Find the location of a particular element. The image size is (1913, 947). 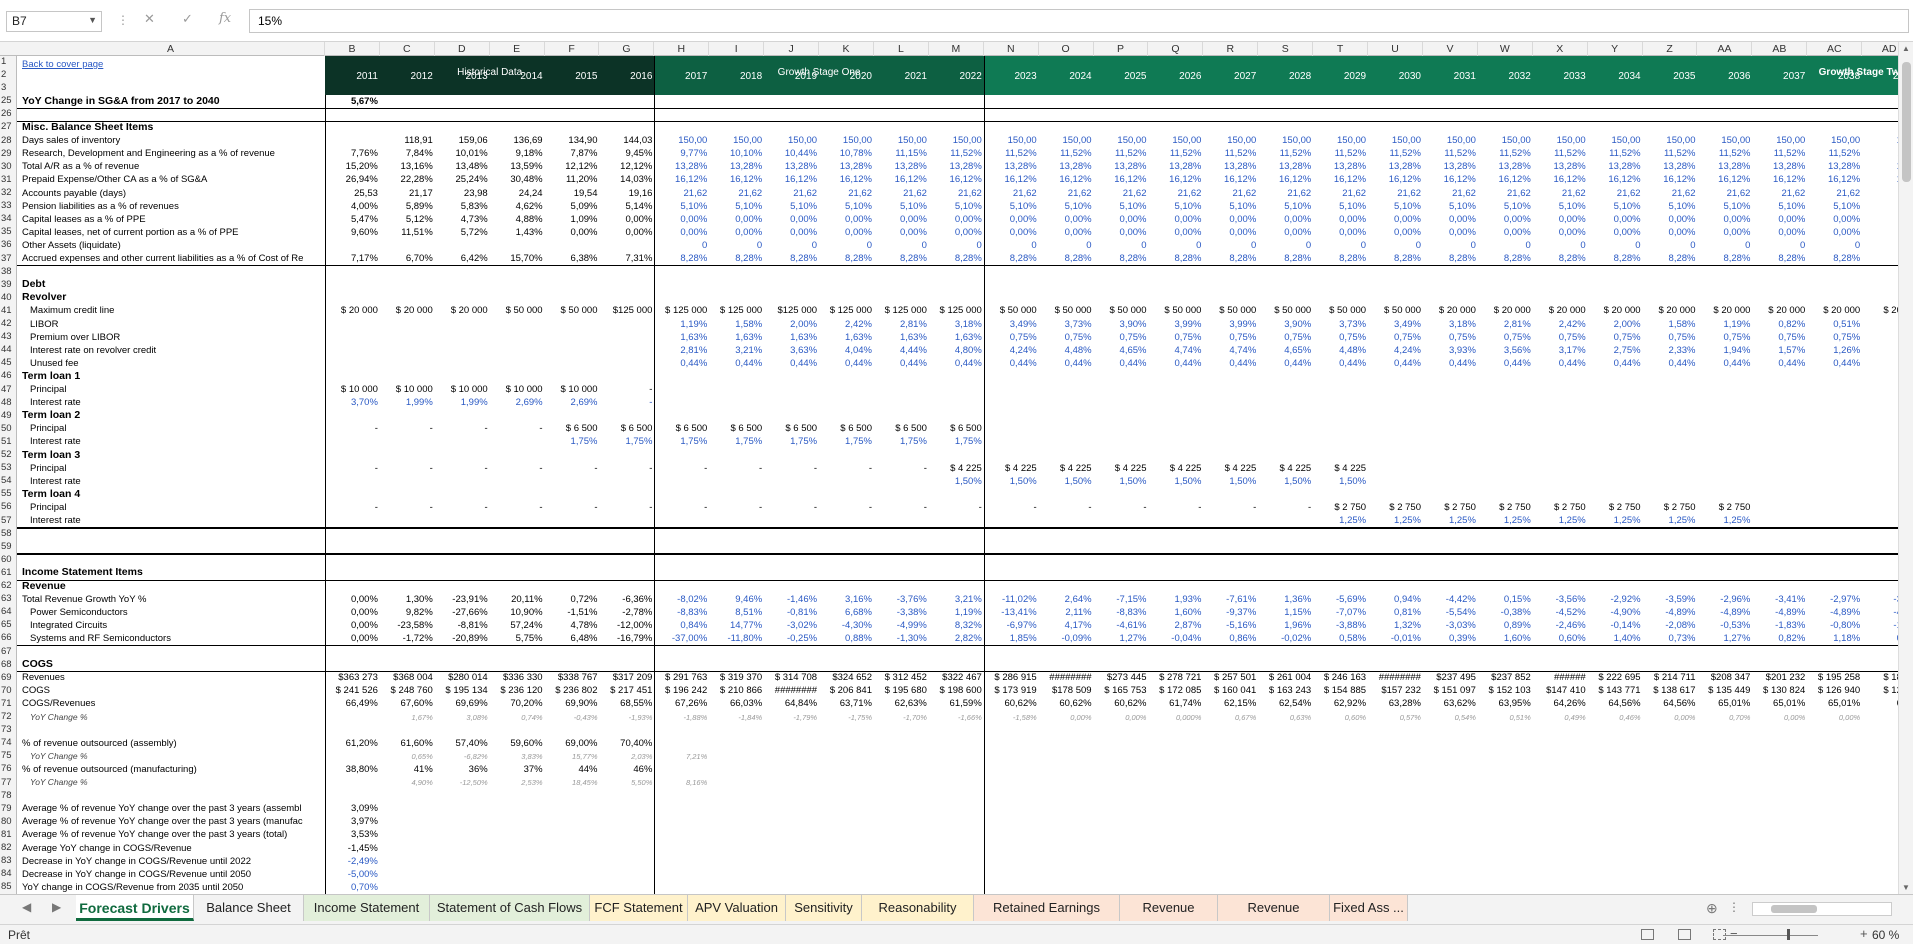

cell-value: 4,48% is located at coordinates (1065, 350).